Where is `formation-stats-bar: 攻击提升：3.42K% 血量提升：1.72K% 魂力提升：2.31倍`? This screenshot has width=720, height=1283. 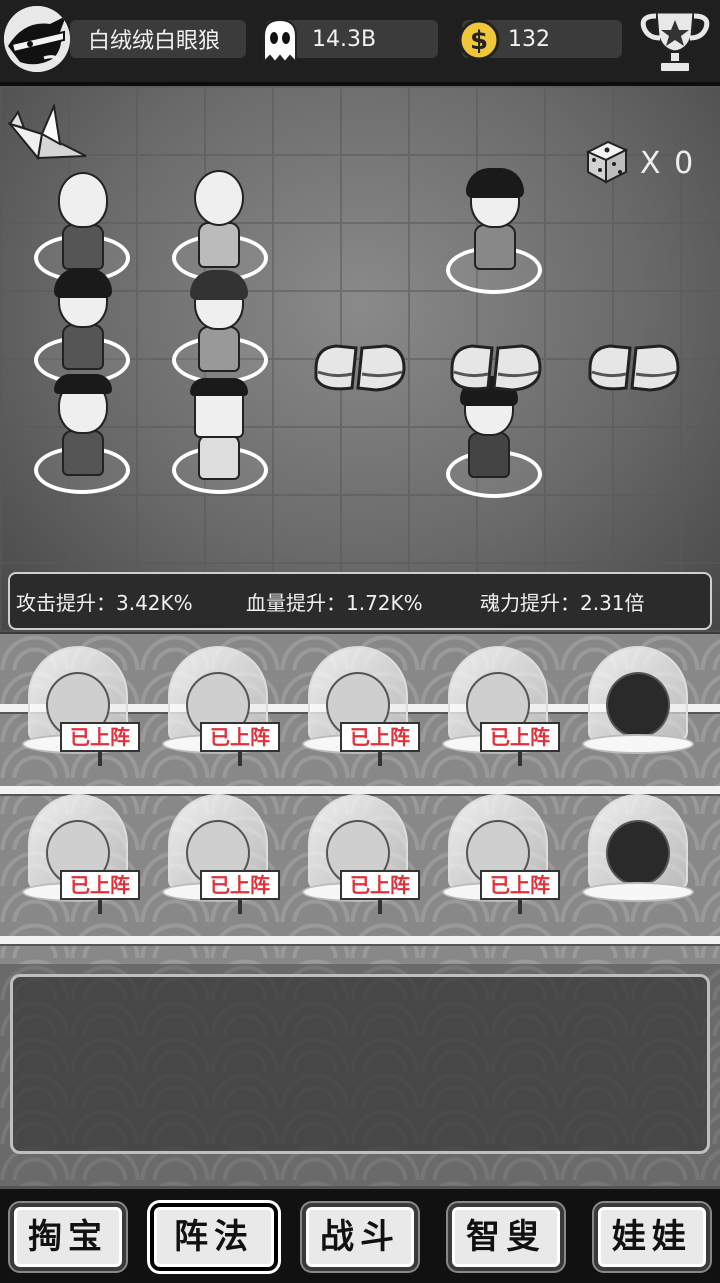
formation-stats-bar: 攻击提升：3.42K% 血量提升：1.72K% 魂力提升：2.31倍 is located at coordinates (360, 601).